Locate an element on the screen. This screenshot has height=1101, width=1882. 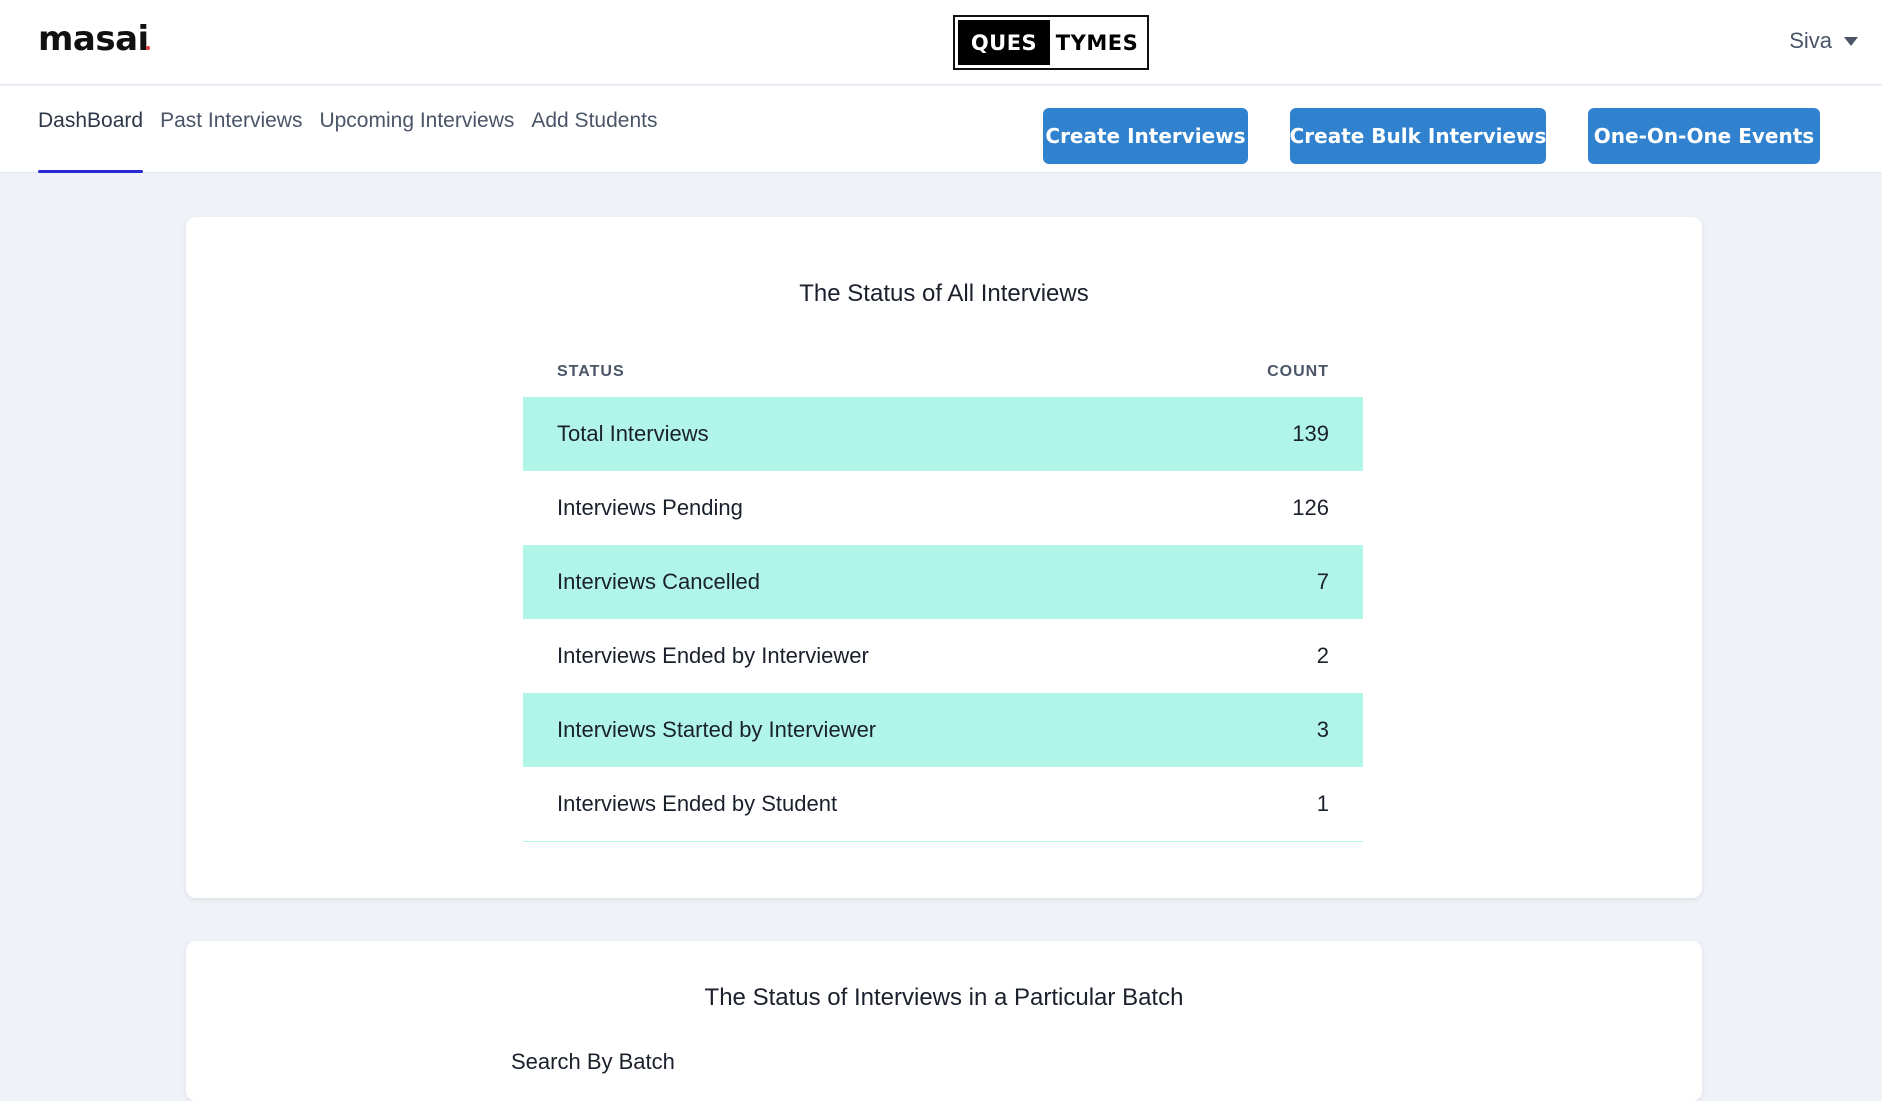
search-by-batch-label: Search By Batch is located at coordinates (593, 1061).